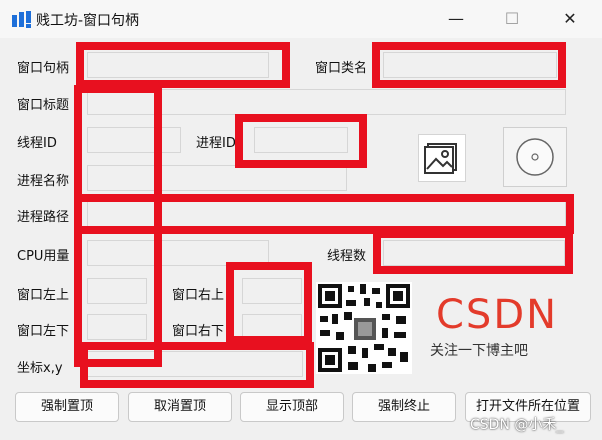 The width and height of the screenshot is (602, 440). What do you see at coordinates (43, 217) in the screenshot?
I see `process-path-label: 进程路径` at bounding box center [43, 217].